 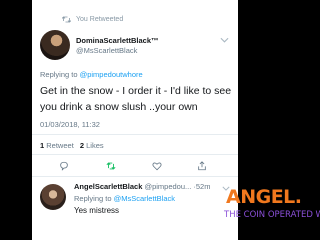 I want to click on replying-to: Replying to @pimpedoutwhore, so click(x=91, y=74).